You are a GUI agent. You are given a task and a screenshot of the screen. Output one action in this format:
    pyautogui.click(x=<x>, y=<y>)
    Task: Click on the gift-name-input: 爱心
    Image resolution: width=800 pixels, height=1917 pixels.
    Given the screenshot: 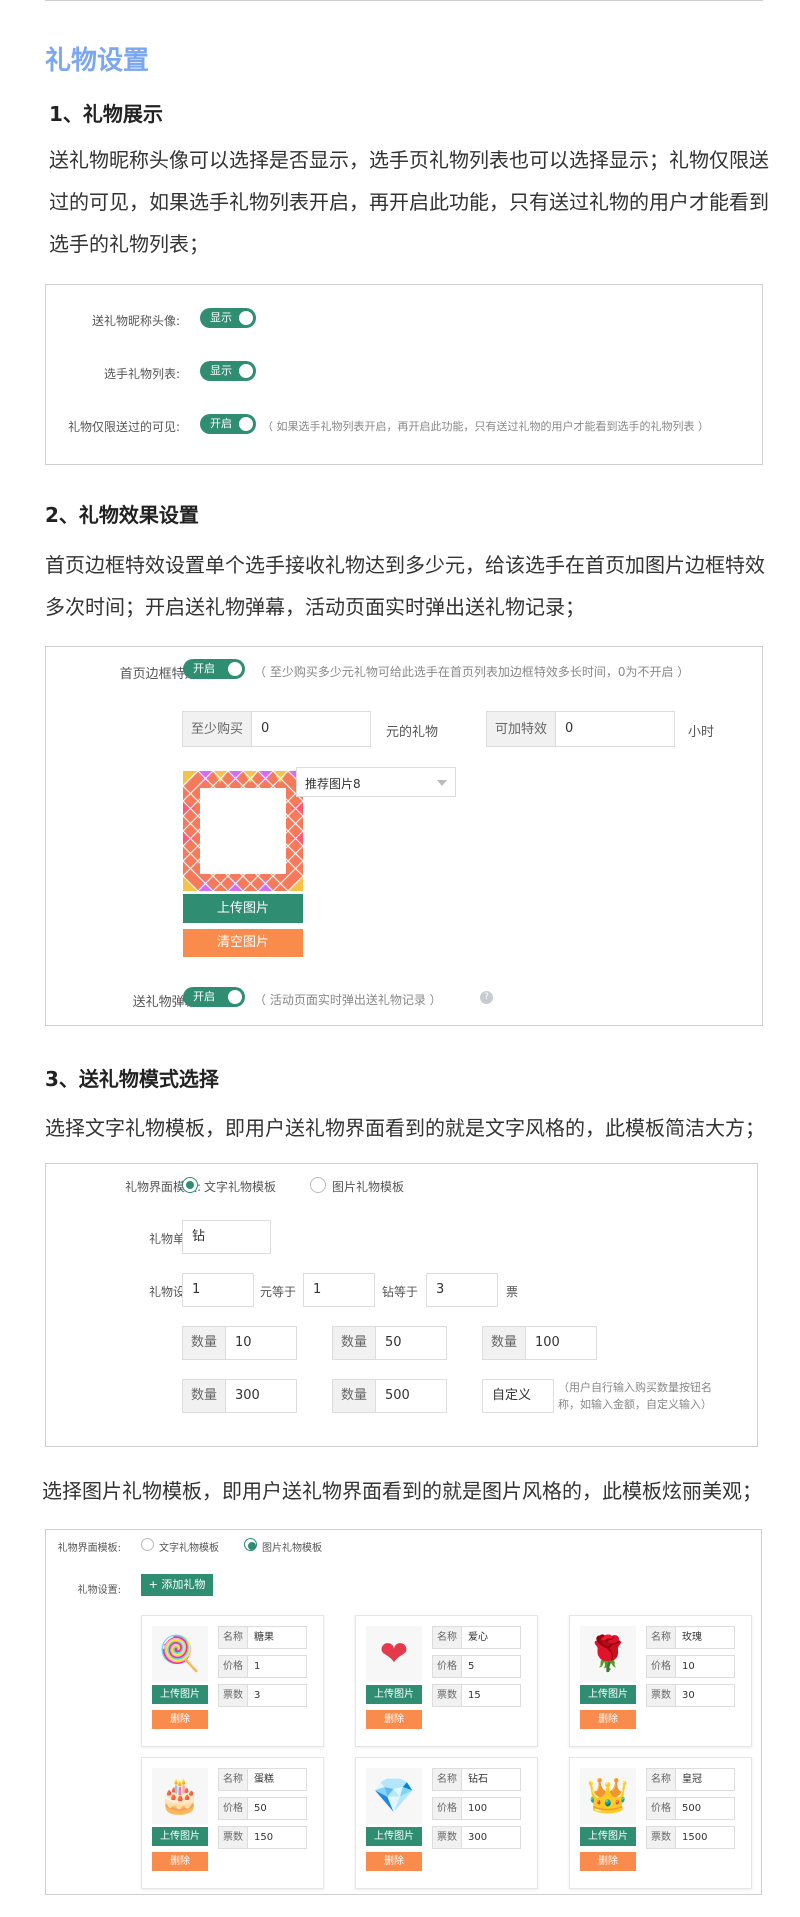 What is the action you would take?
    pyautogui.click(x=491, y=1637)
    